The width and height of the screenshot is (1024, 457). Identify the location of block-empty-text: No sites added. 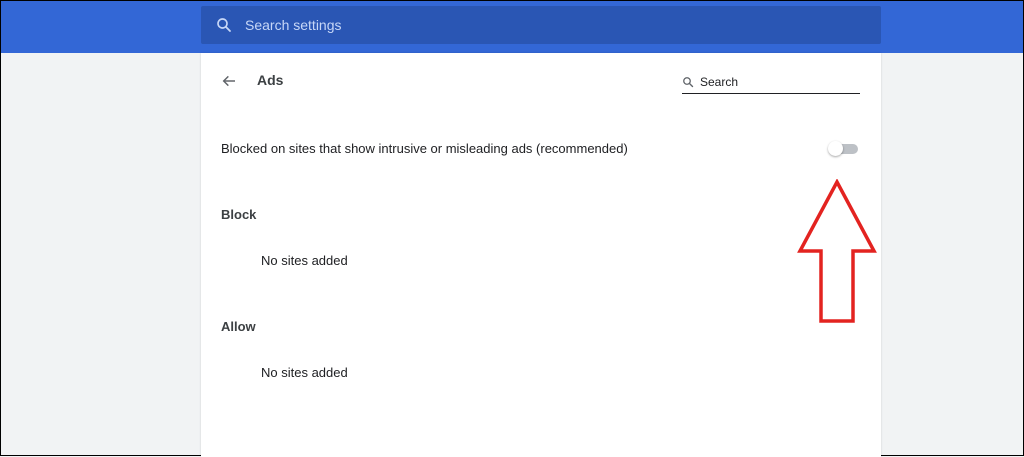
(304, 260).